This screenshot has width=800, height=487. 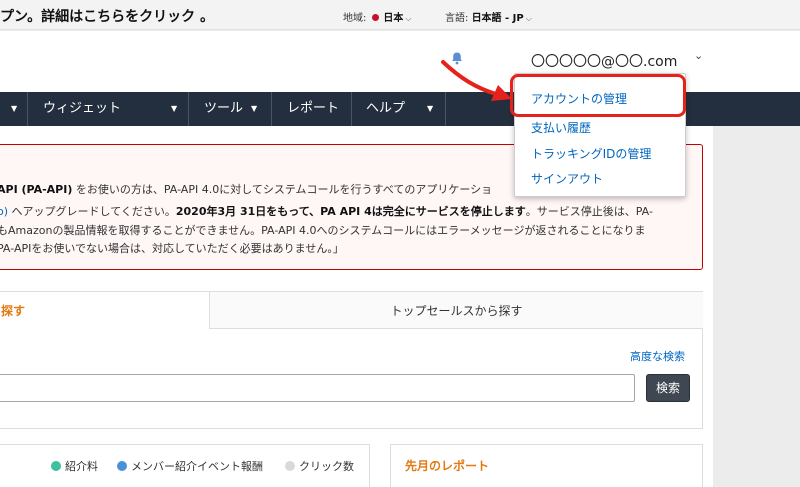 What do you see at coordinates (92, 211) in the screenshot?
I see `alert-text: へアップグレードしてください。` at bounding box center [92, 211].